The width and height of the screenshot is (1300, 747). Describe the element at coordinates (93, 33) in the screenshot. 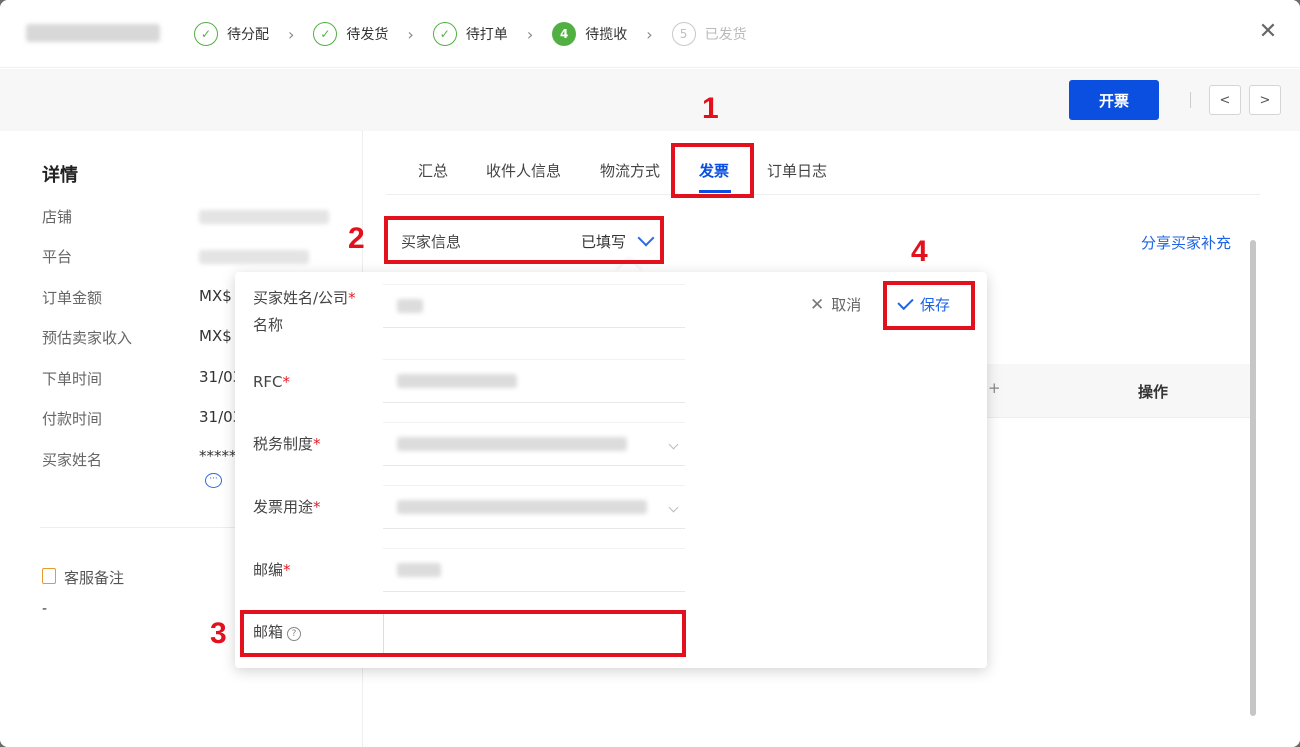

I see `order-id-blurred` at that location.